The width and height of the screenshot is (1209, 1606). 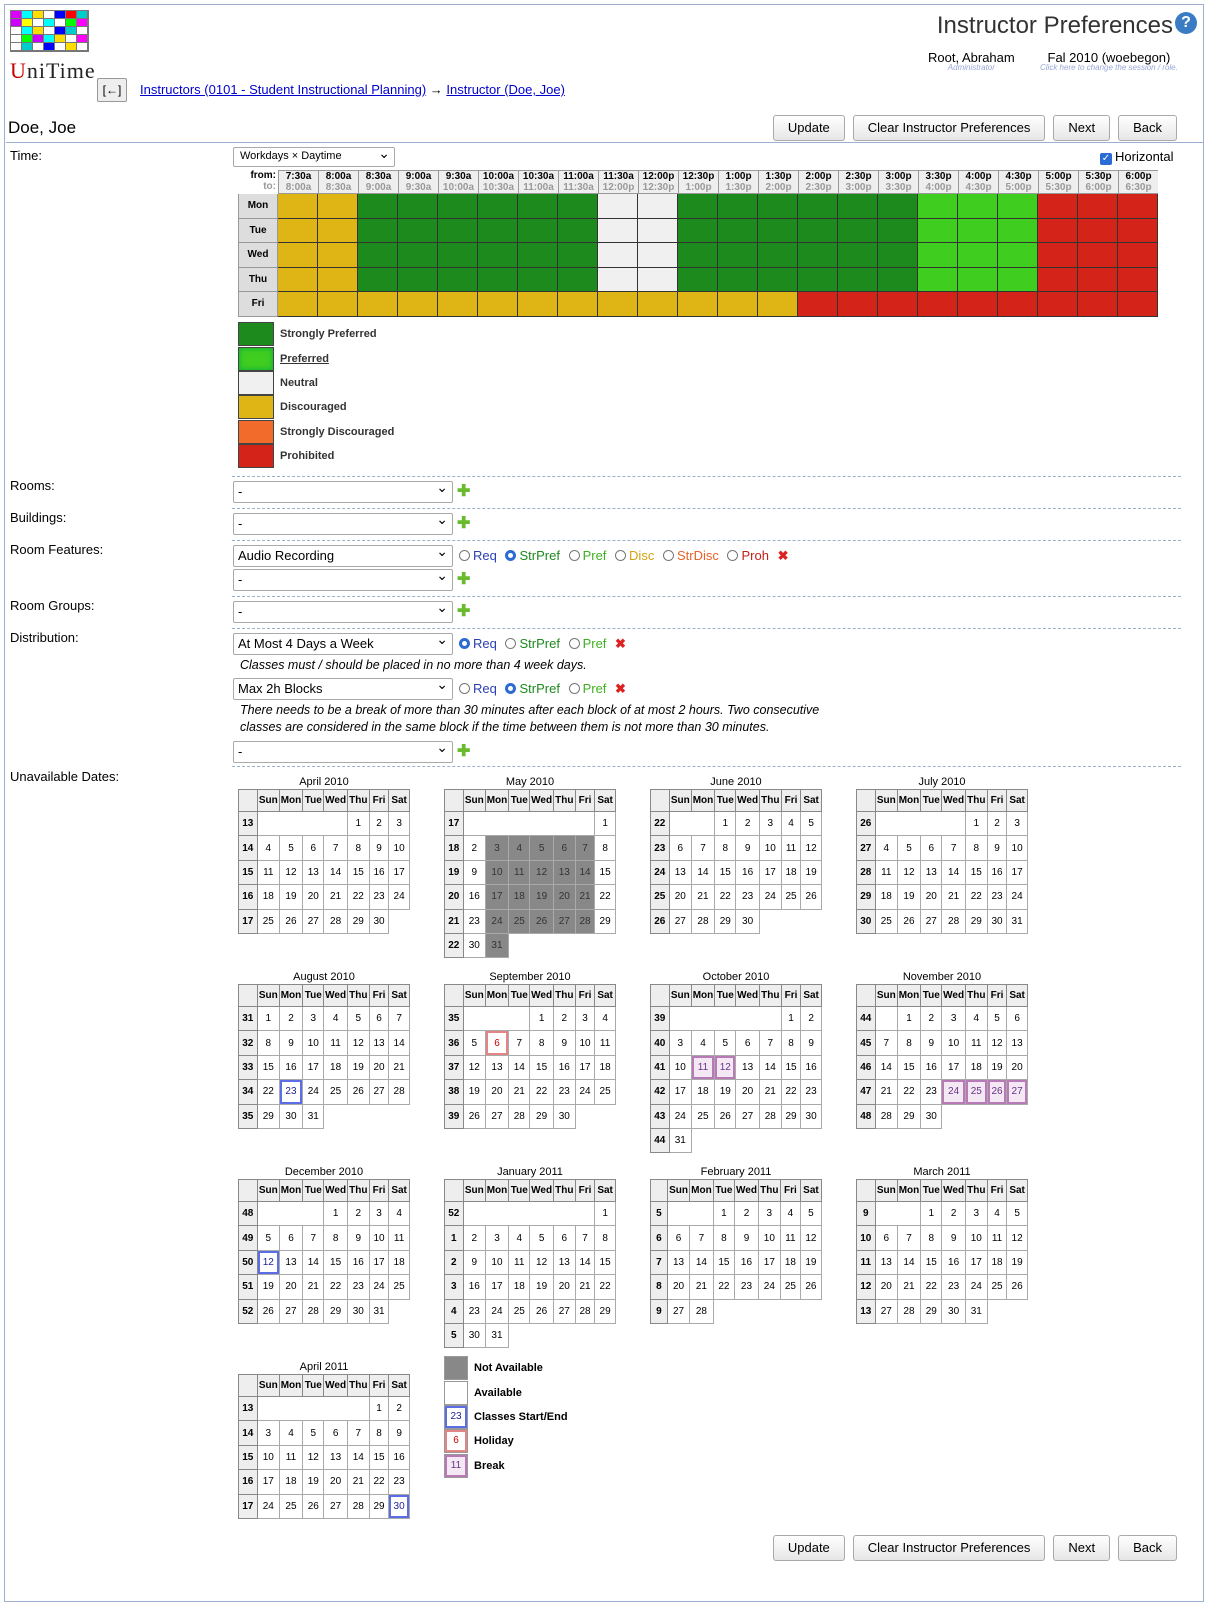 What do you see at coordinates (343, 752) in the screenshot?
I see `distribution-select-empty: -` at bounding box center [343, 752].